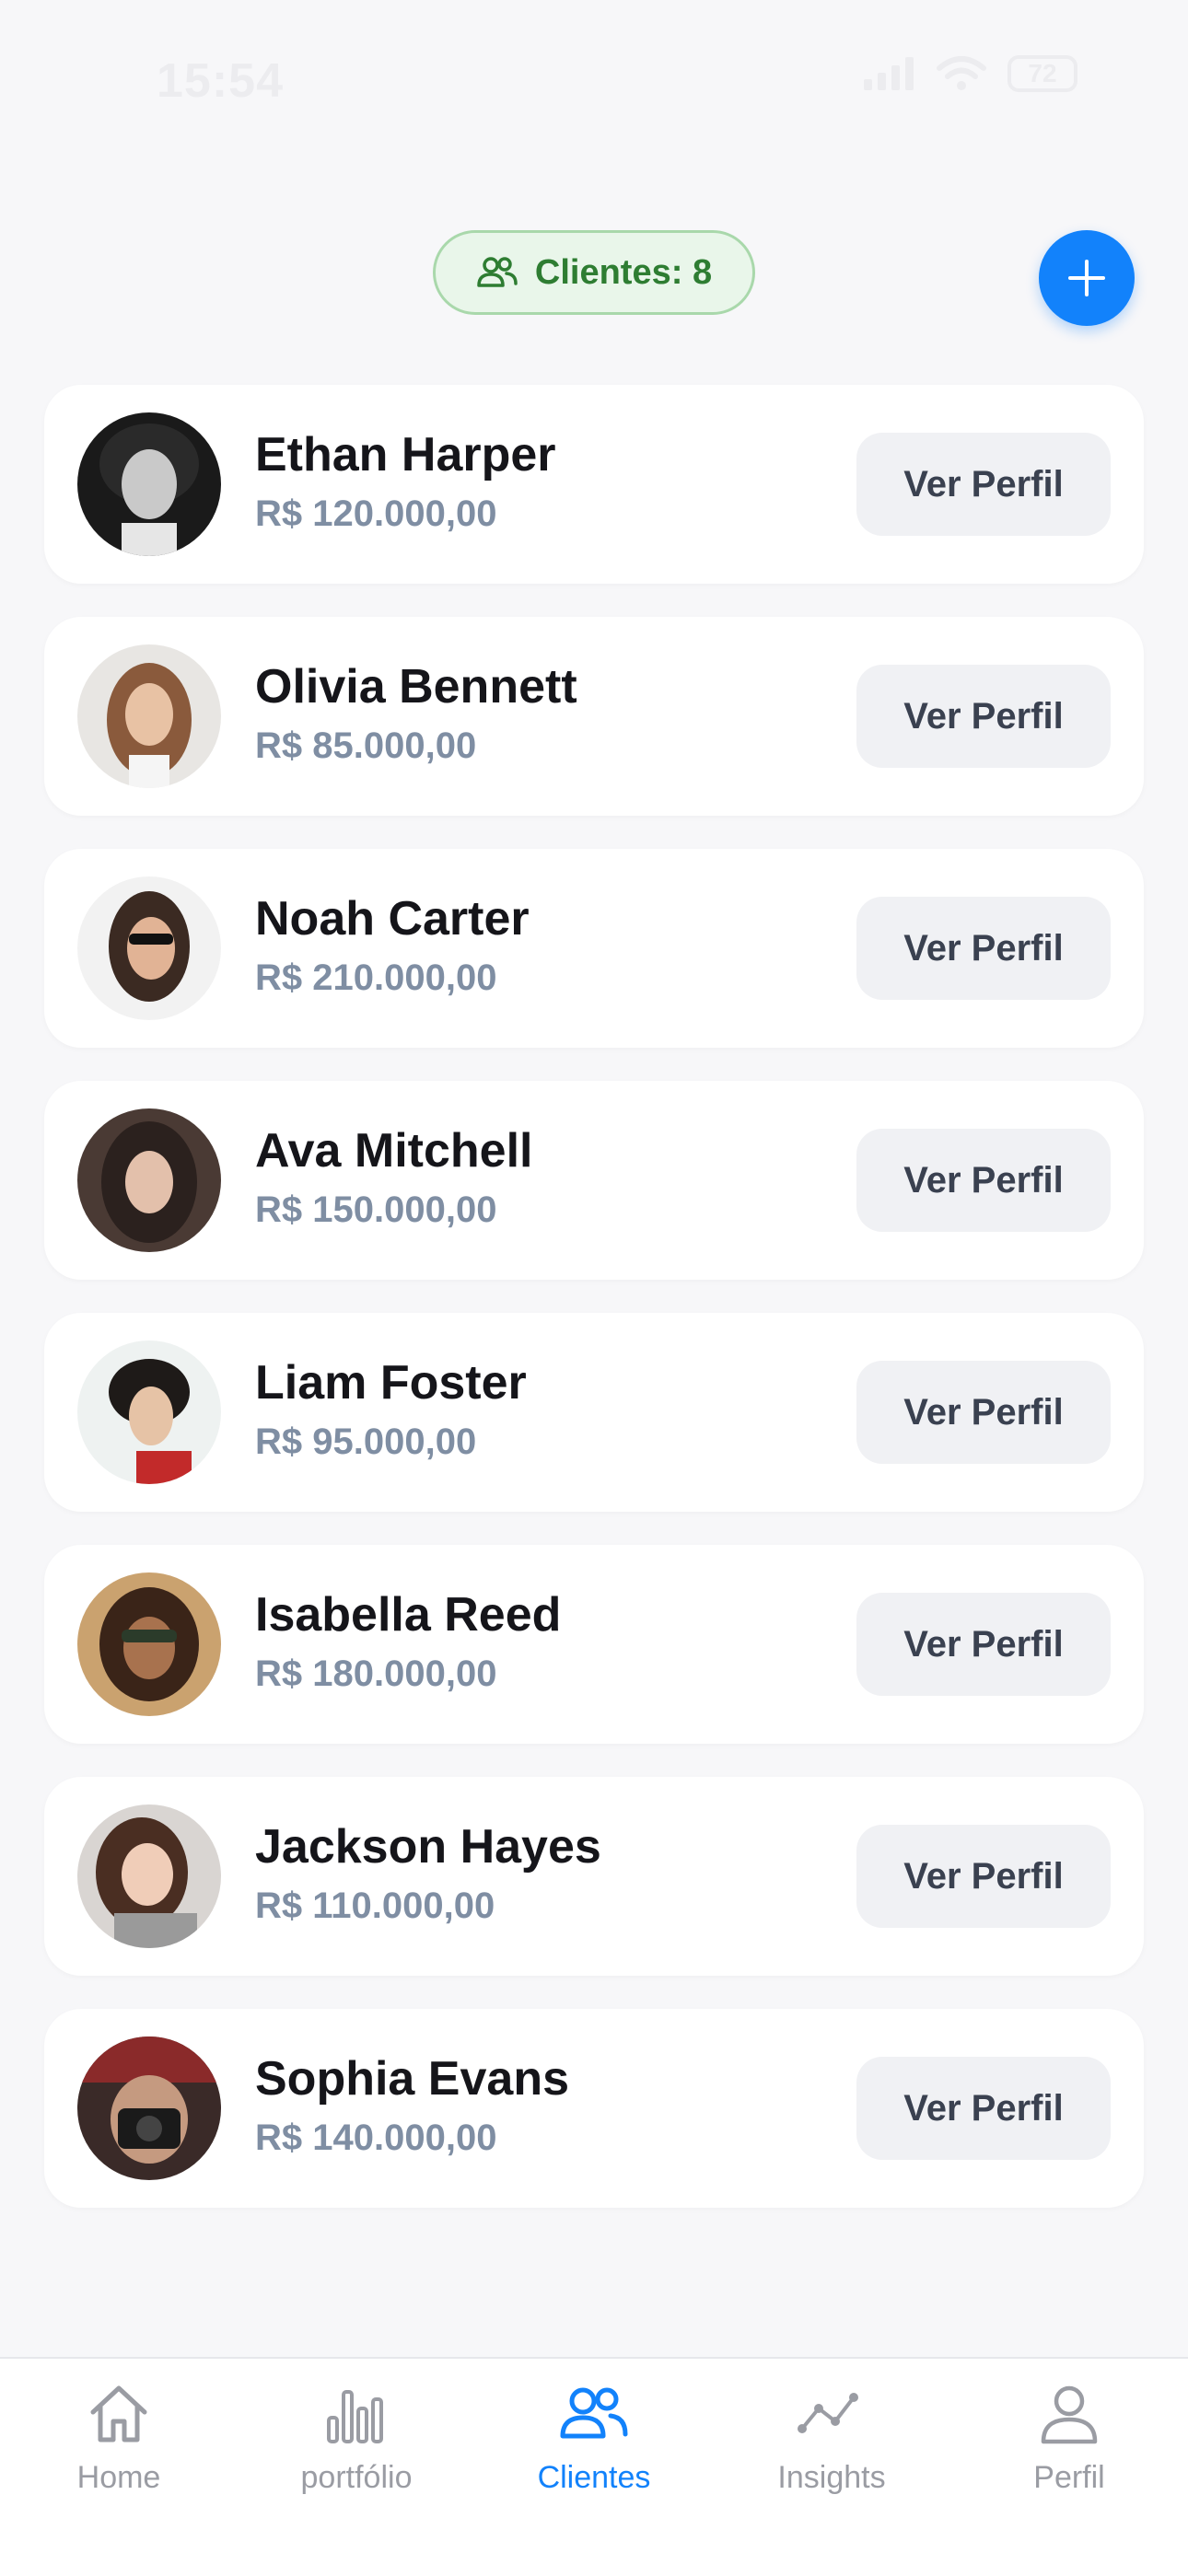  I want to click on client-name: Ethan Harper, so click(405, 455).